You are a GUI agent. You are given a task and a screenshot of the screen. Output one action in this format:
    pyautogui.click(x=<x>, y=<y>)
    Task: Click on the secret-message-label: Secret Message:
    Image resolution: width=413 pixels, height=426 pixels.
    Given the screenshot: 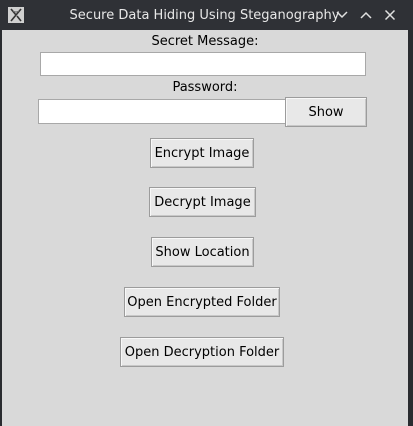 What is the action you would take?
    pyautogui.click(x=205, y=41)
    